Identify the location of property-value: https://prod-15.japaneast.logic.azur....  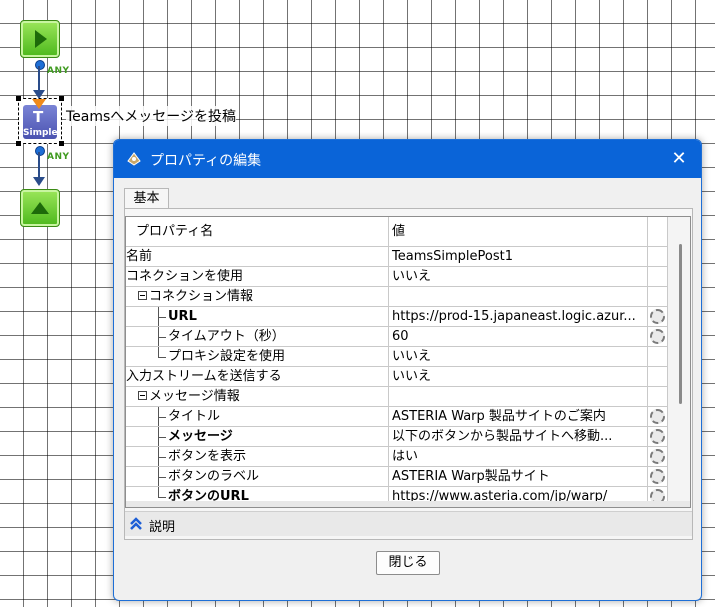
(518, 317).